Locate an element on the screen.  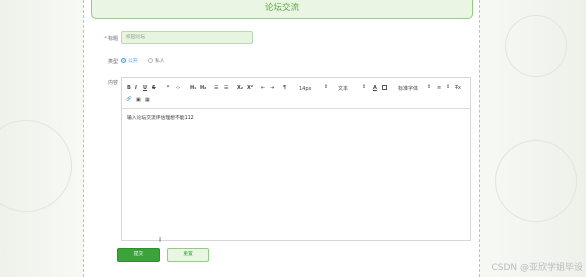
align-chevron-icon: ⇕ is located at coordinates (448, 87).